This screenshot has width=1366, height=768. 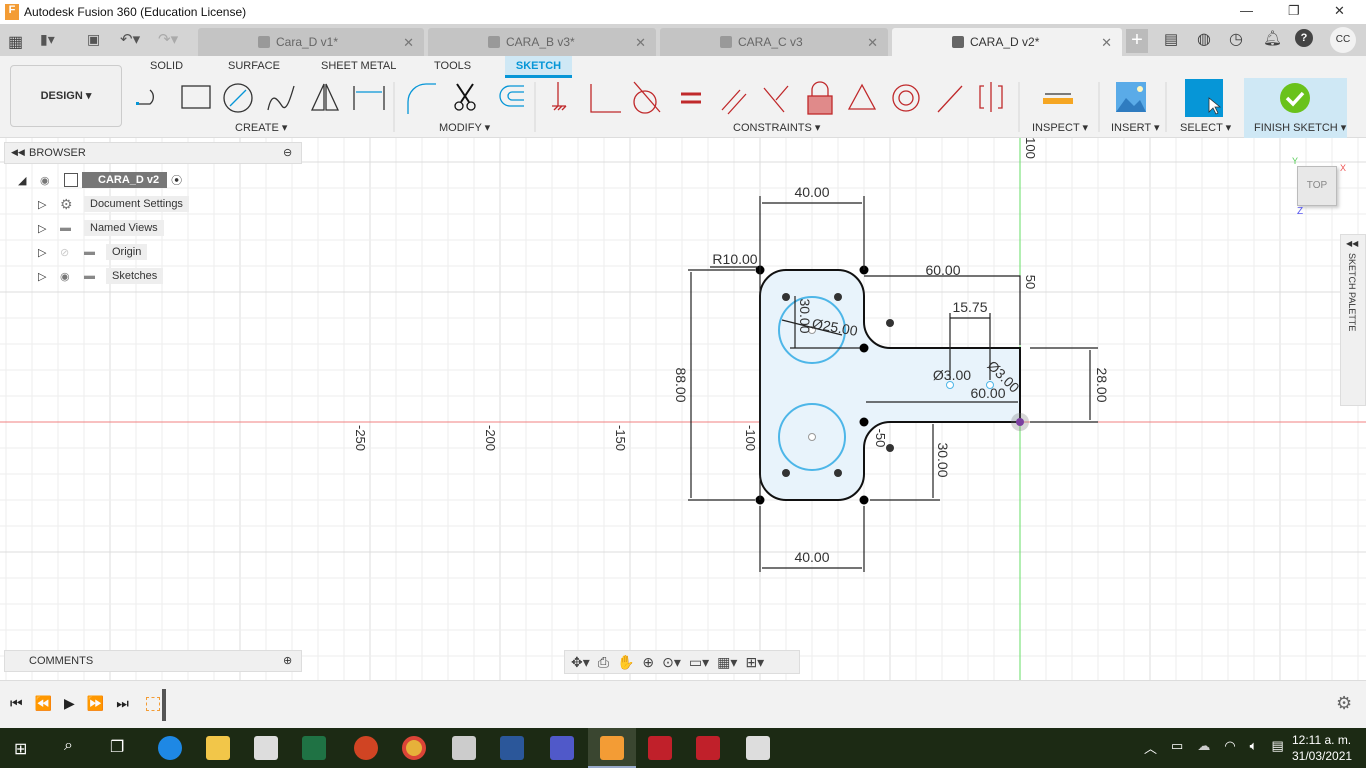 I want to click on wifi-icon: ◠, so click(x=1229, y=747).